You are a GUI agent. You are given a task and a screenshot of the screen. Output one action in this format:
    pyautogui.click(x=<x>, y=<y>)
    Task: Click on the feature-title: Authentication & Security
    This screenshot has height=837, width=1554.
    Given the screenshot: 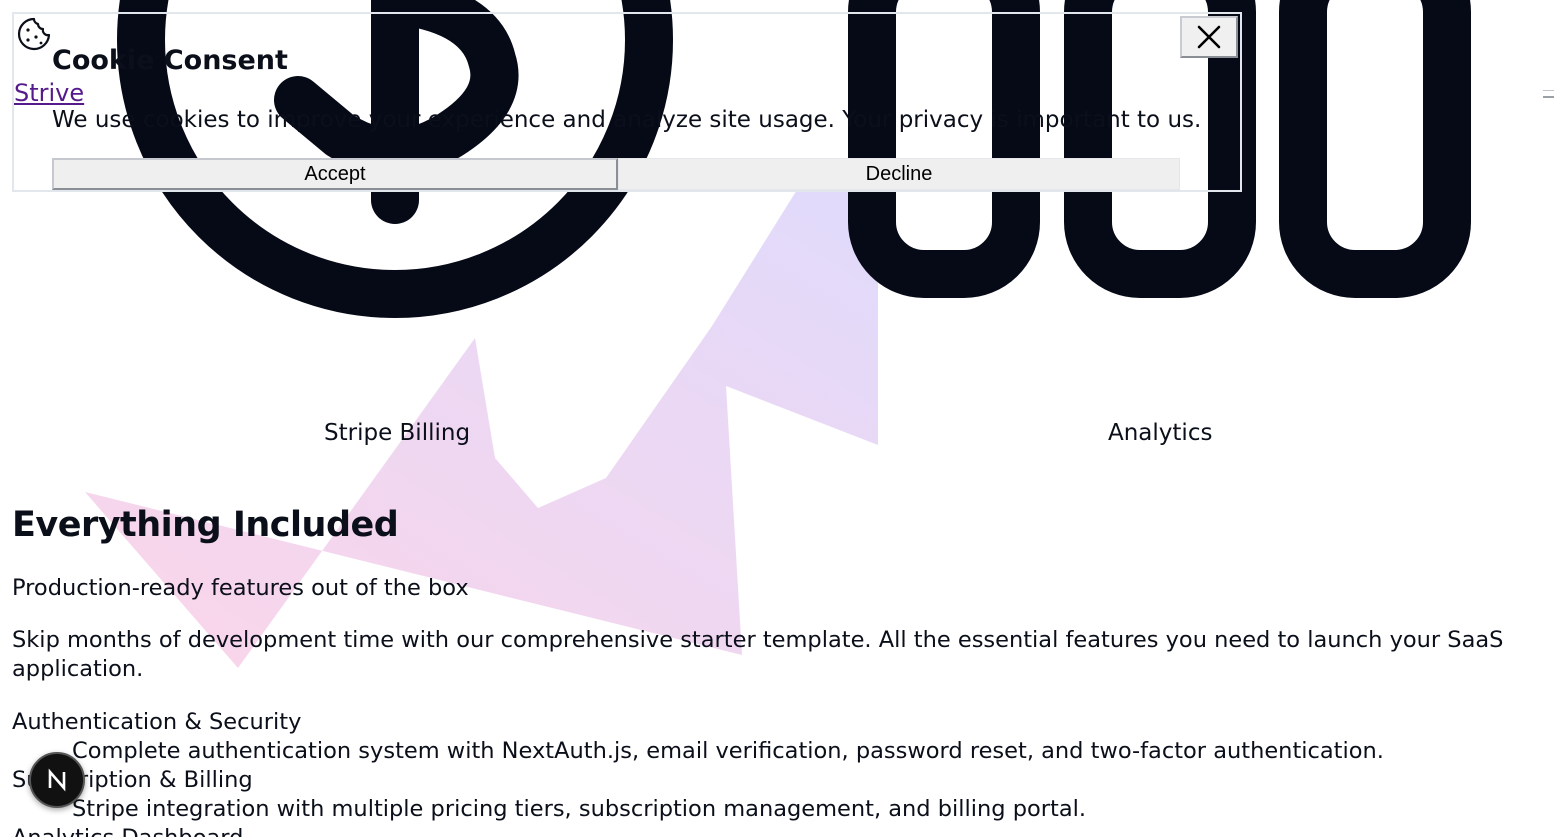 What is the action you would take?
    pyautogui.click(x=157, y=722)
    